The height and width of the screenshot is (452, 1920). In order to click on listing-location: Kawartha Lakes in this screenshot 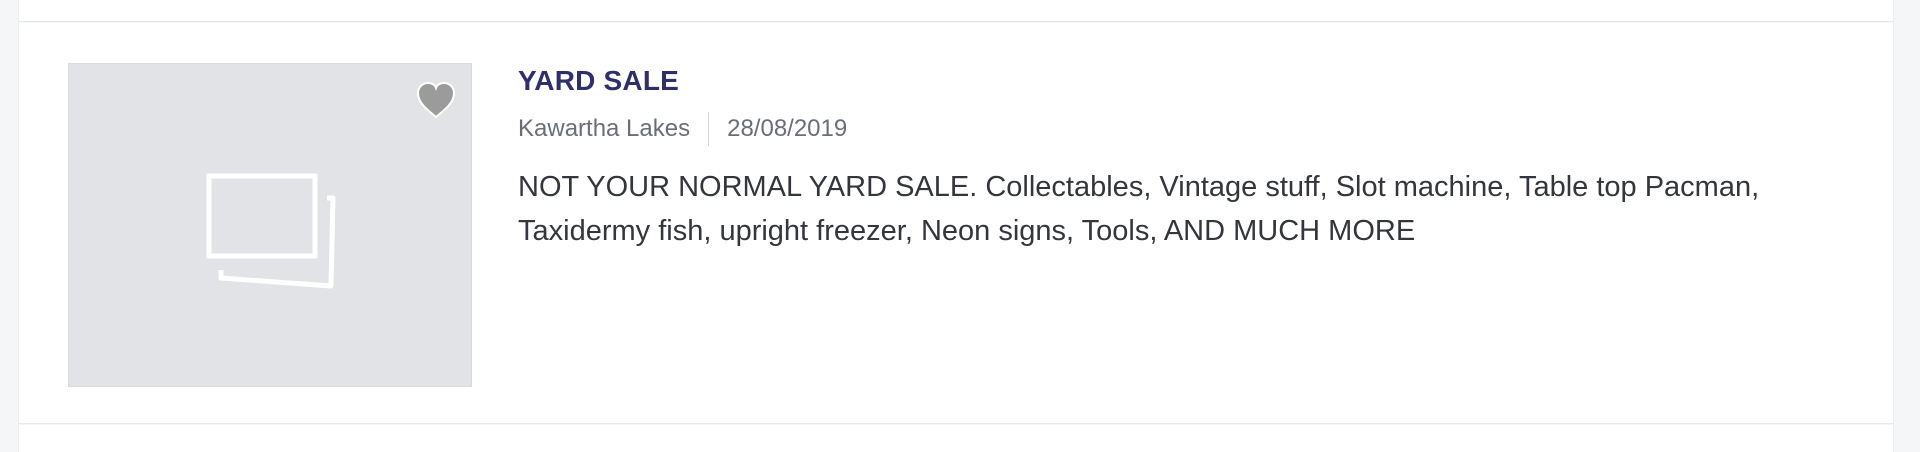, I will do `click(604, 128)`.